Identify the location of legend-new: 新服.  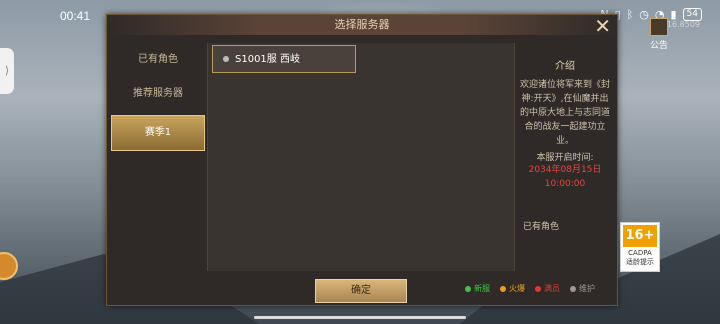
(477, 288).